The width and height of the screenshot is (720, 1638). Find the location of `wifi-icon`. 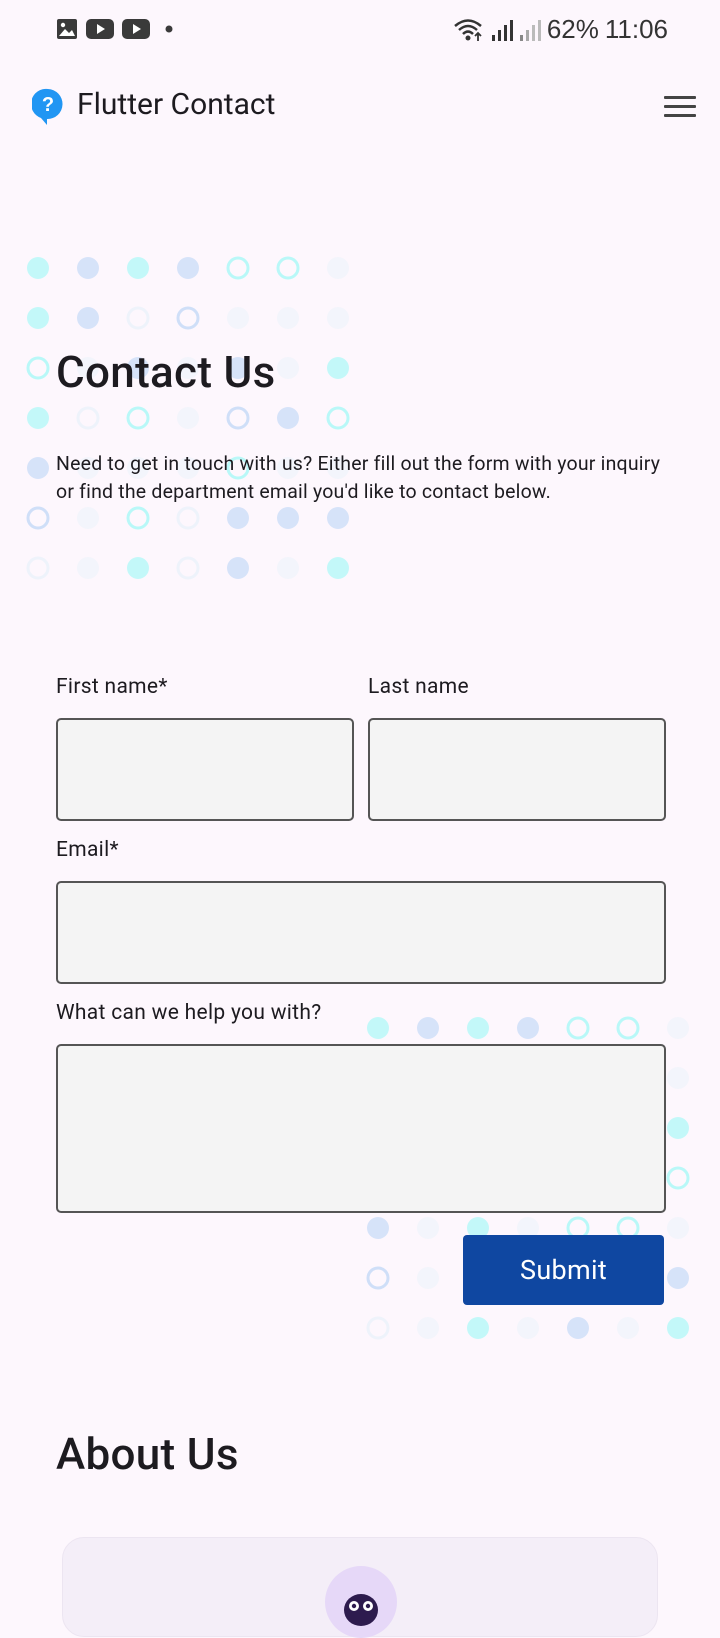

wifi-icon is located at coordinates (468, 29).